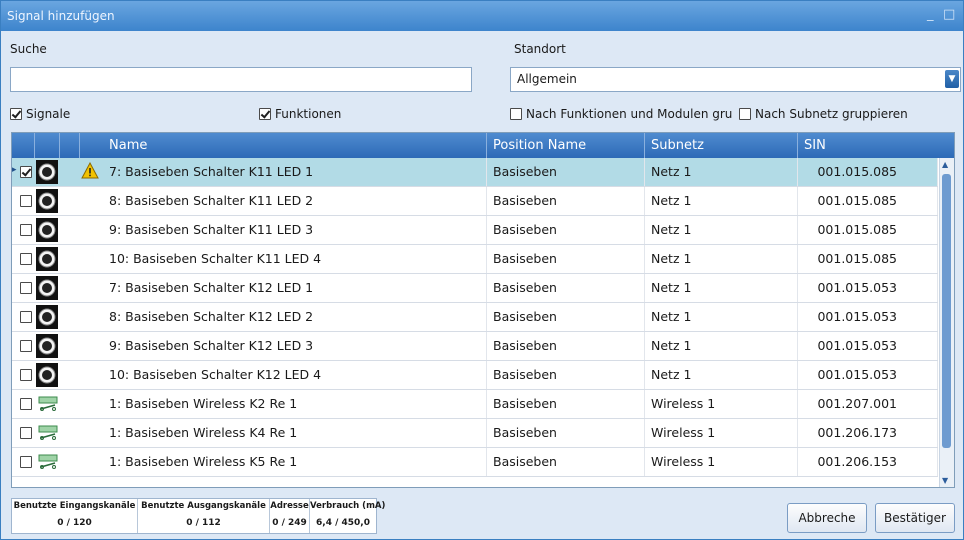 The width and height of the screenshot is (964, 540). I want to click on confirm-button: Bestätiger, so click(915, 518).